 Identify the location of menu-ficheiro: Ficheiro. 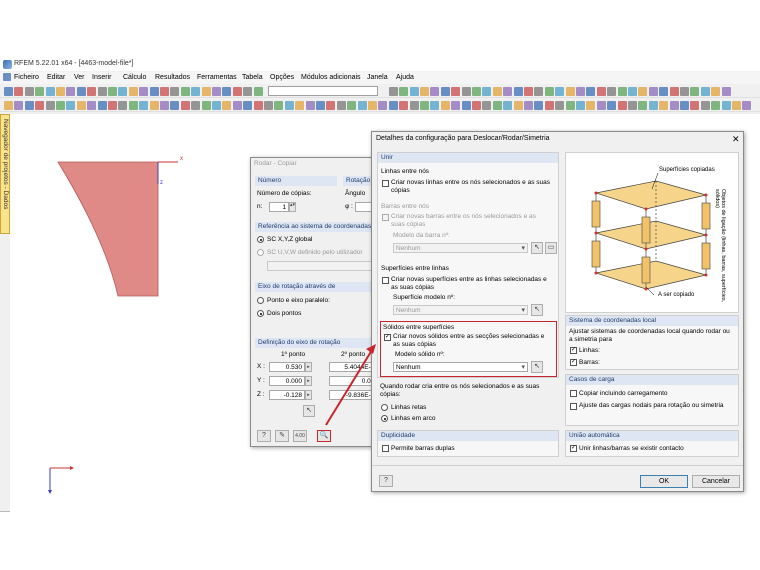
(26, 77).